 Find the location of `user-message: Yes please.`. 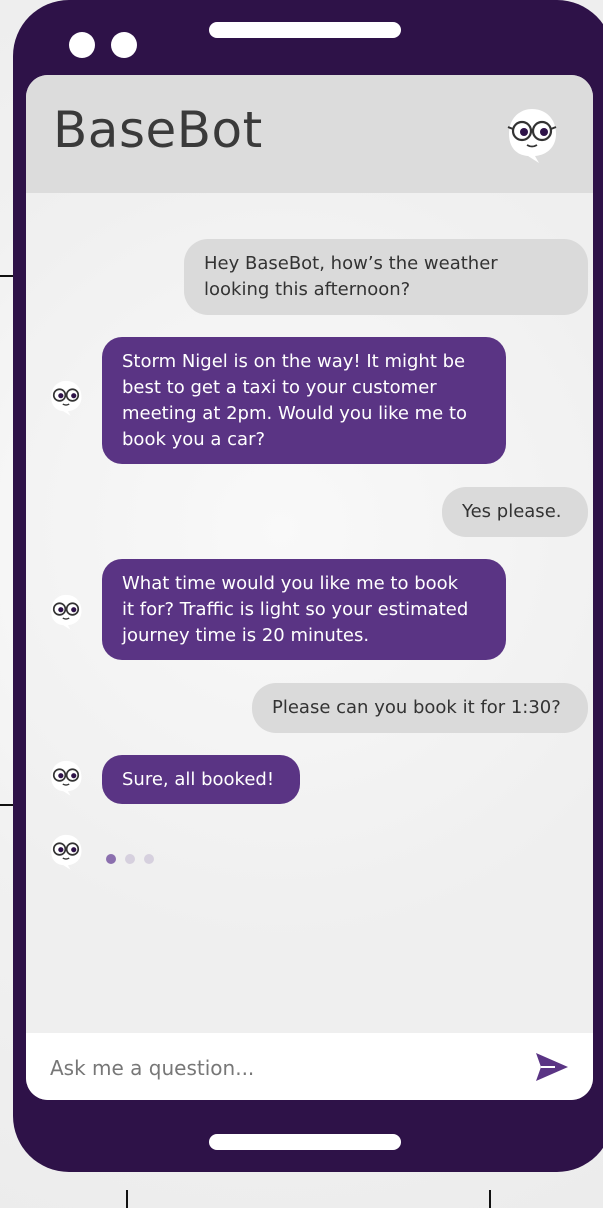

user-message: Yes please. is located at coordinates (515, 512).